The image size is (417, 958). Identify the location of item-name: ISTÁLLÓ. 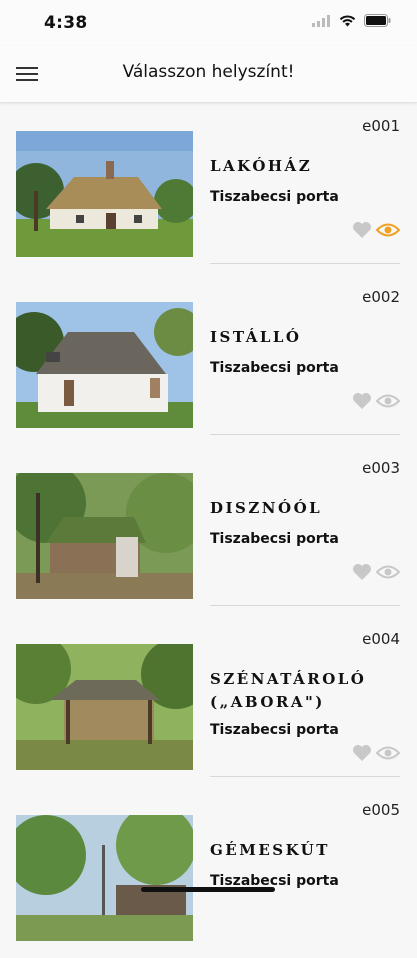
(256, 337).